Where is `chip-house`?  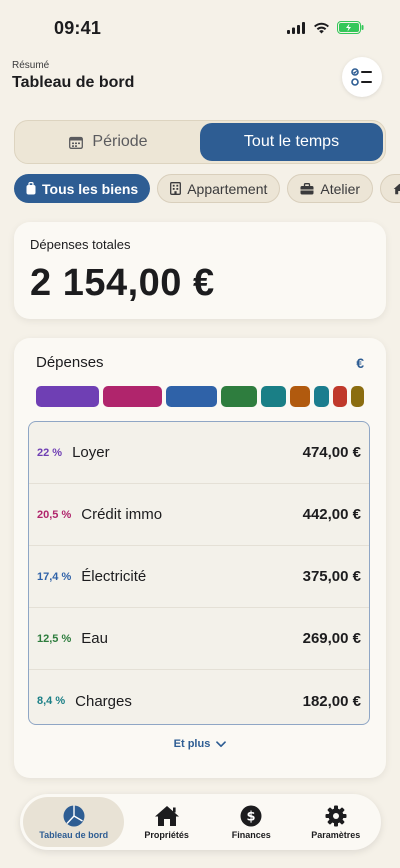
chip-house is located at coordinates (390, 188).